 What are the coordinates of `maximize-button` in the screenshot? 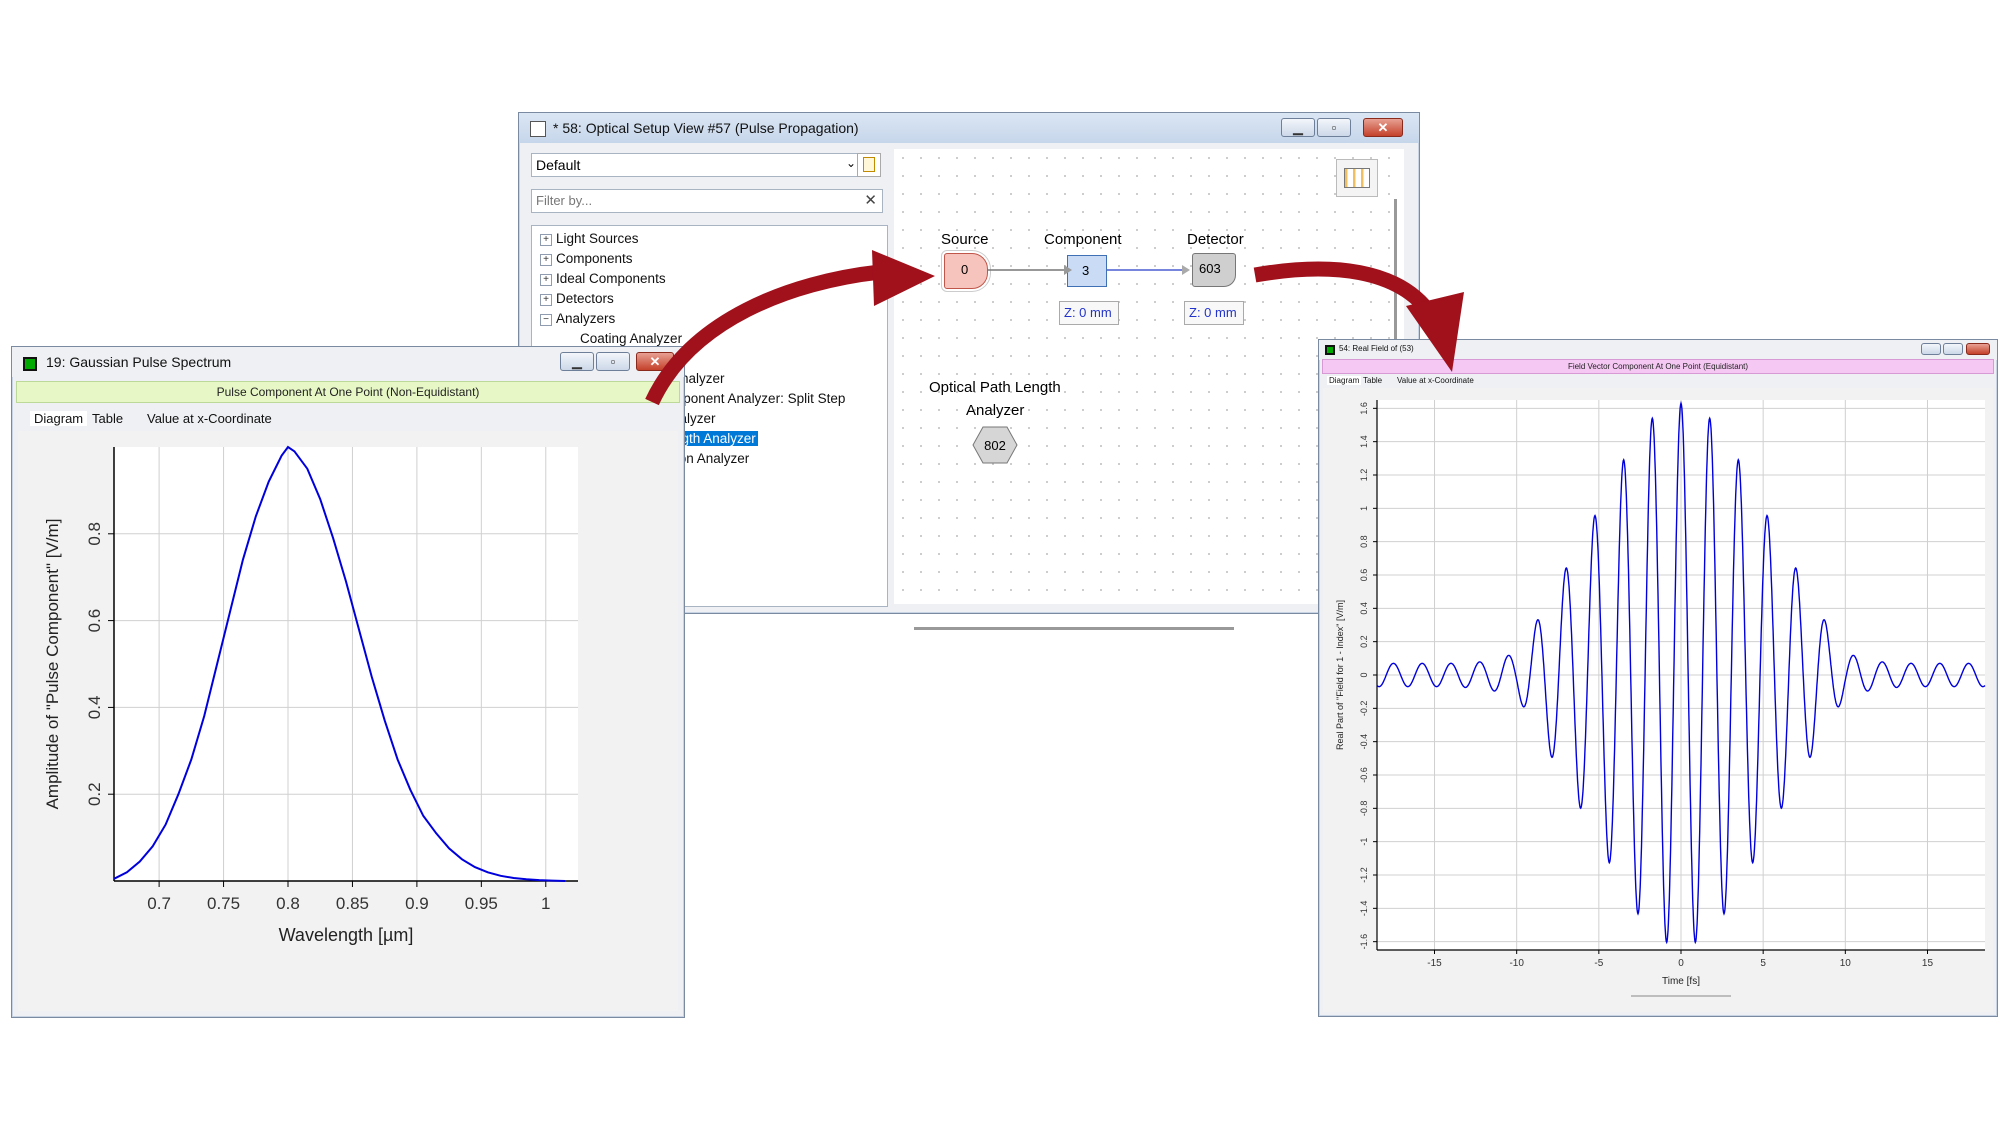 It's located at (1953, 349).